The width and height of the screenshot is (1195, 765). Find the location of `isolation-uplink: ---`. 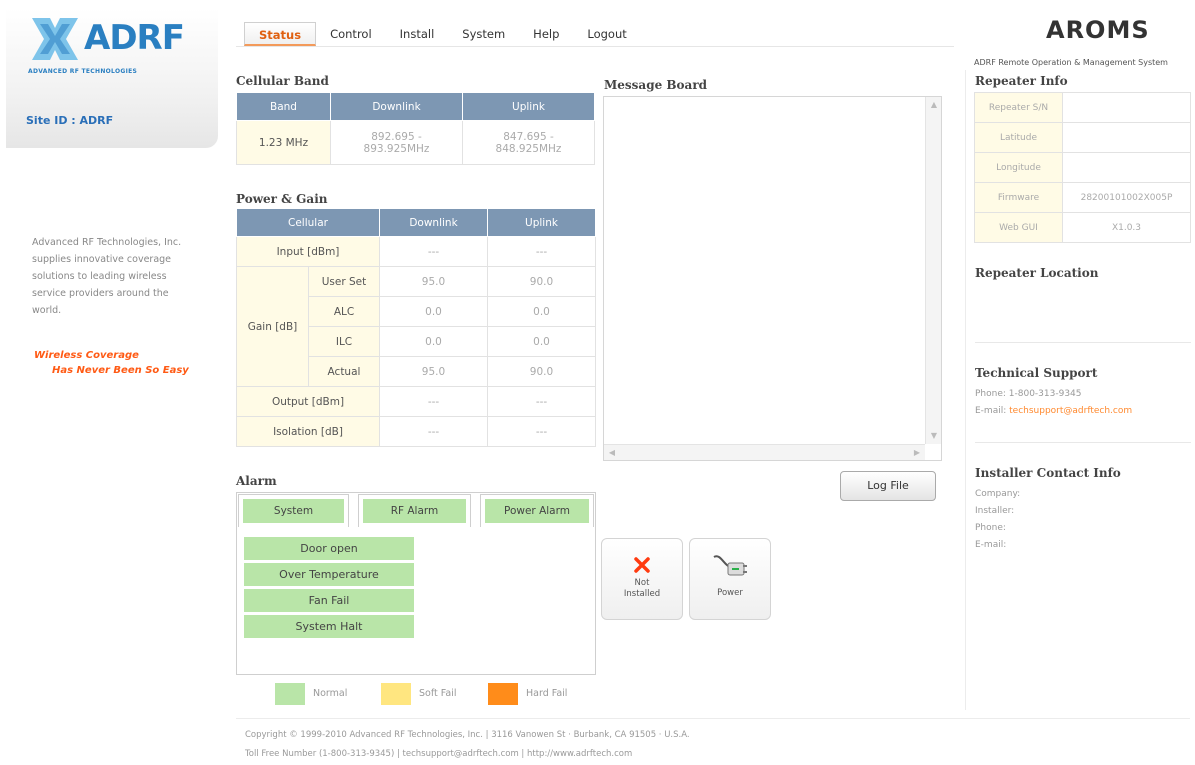

isolation-uplink: --- is located at coordinates (541, 431).